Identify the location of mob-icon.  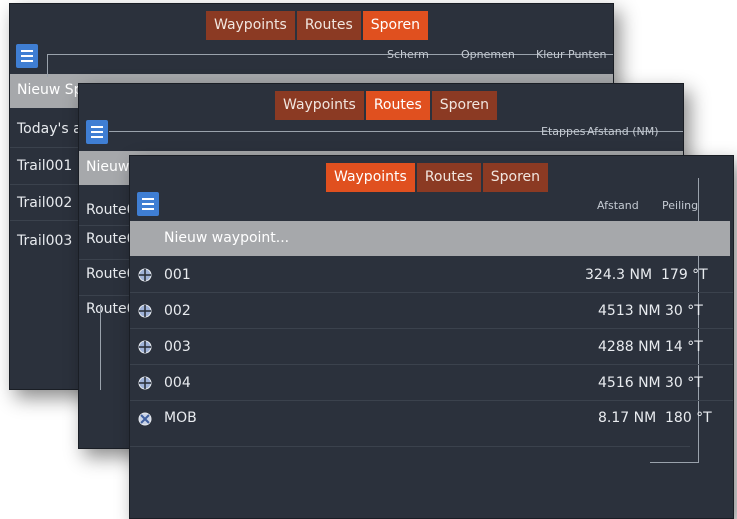
(145, 419).